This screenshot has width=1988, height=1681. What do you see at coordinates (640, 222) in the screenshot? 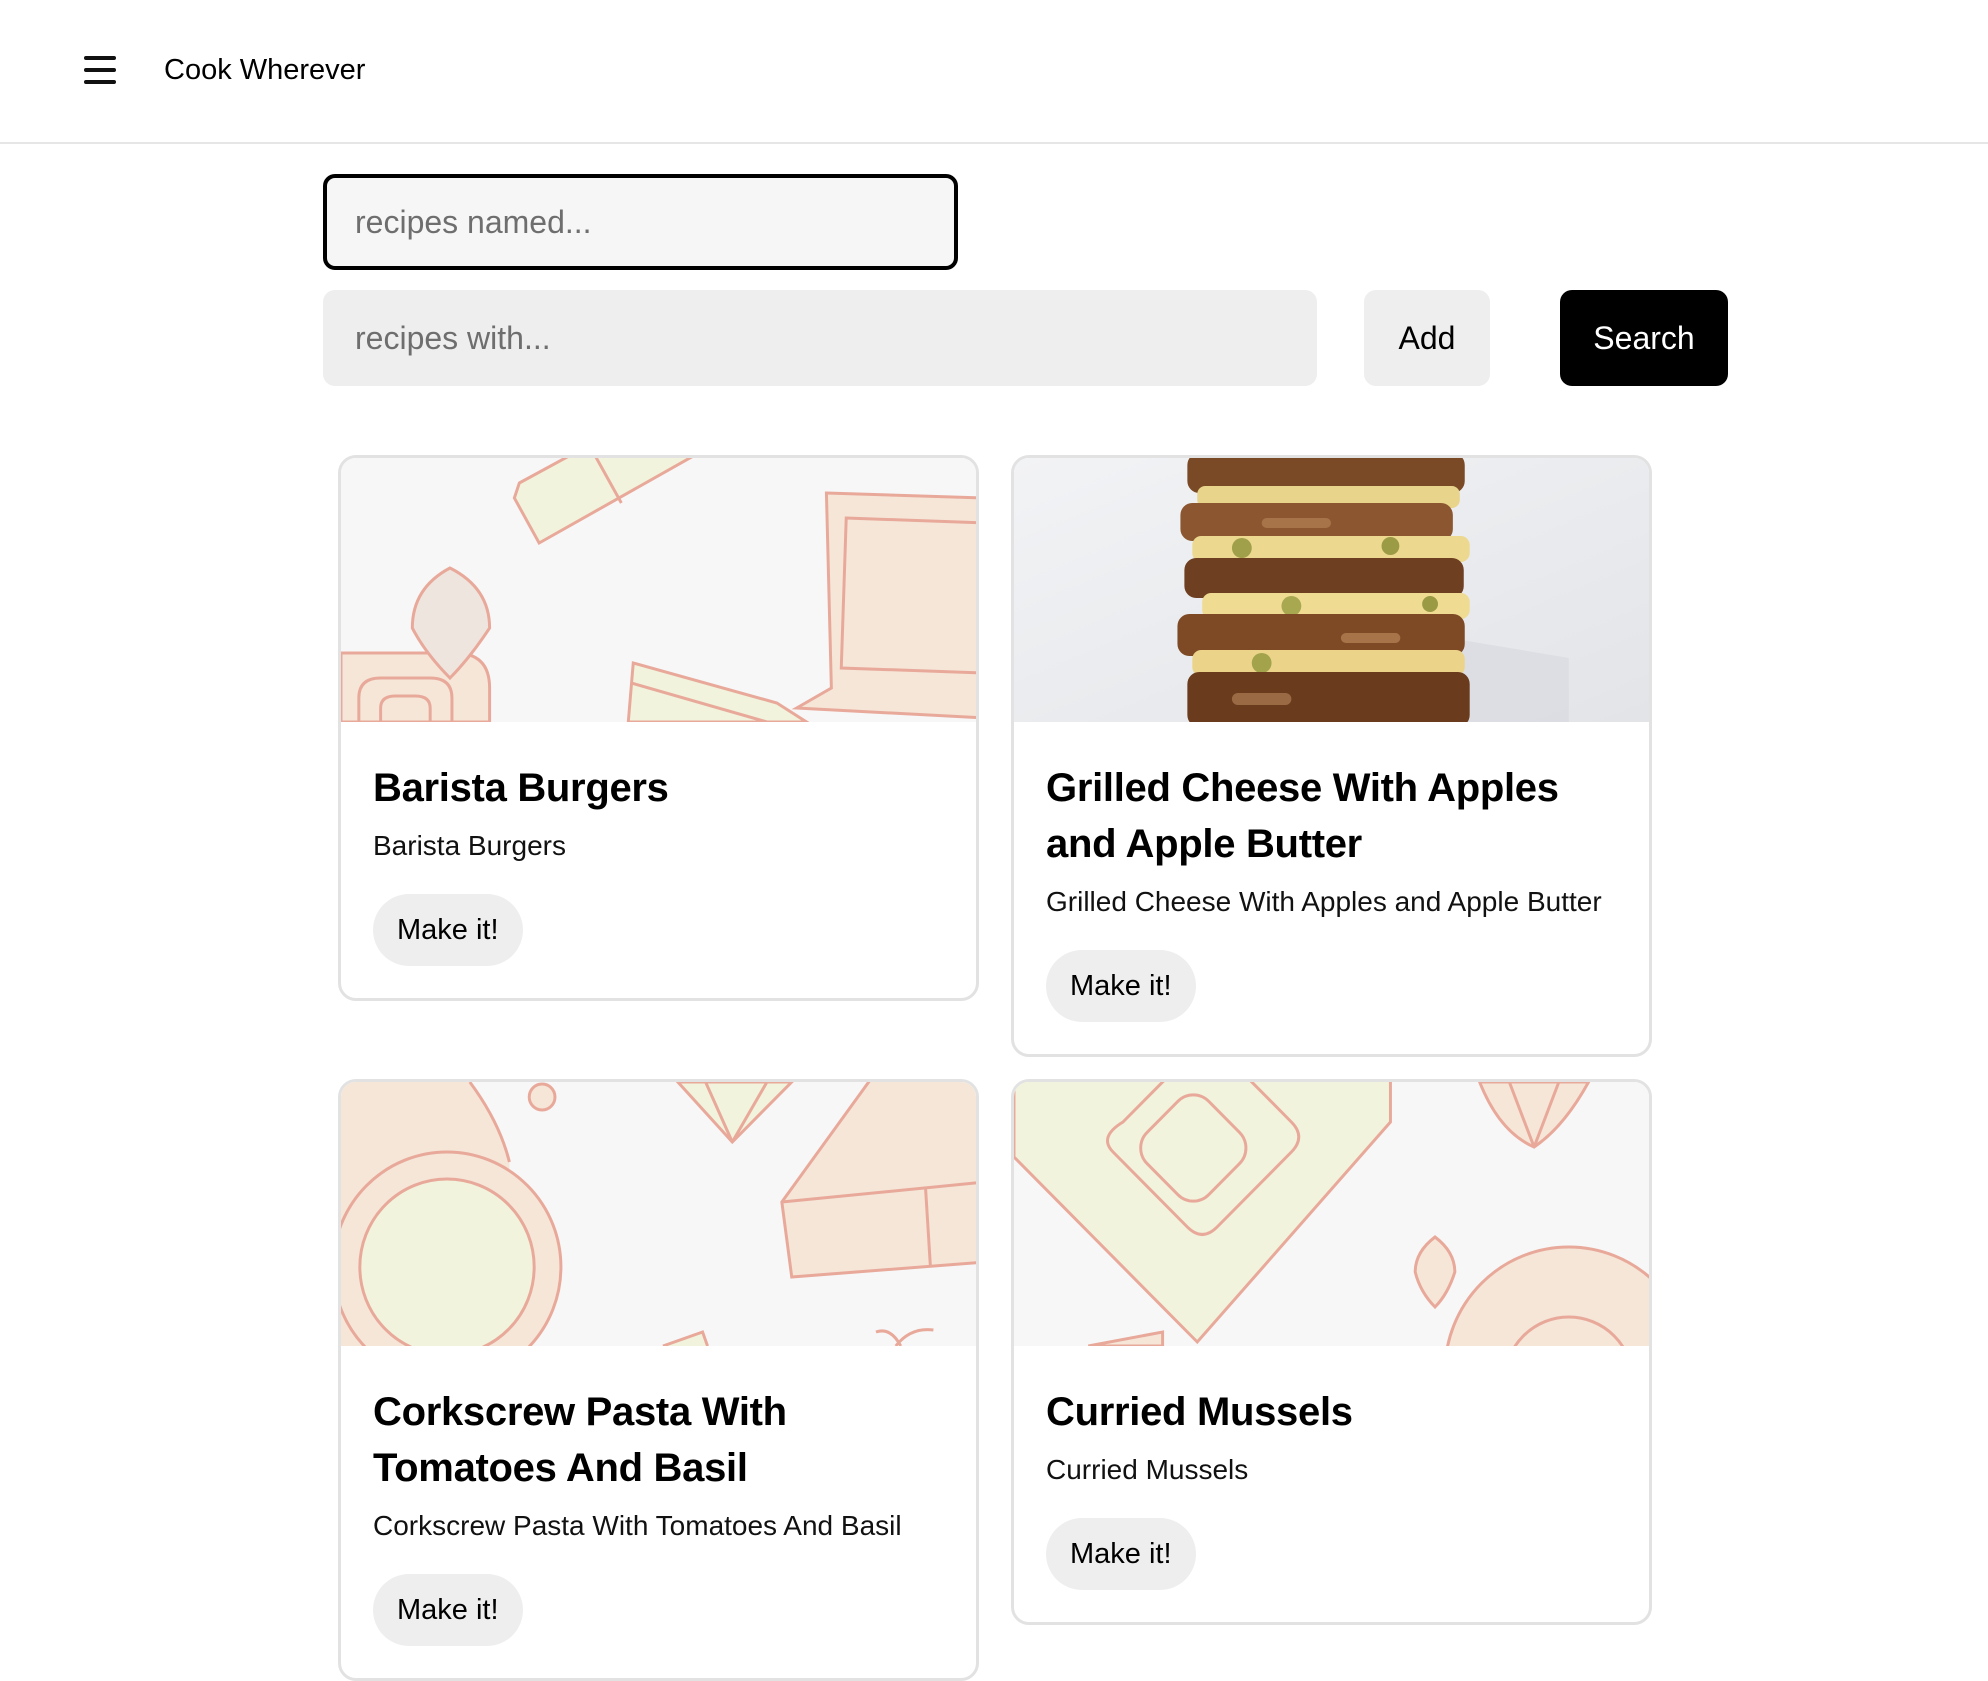
I see `recipe-name-input` at bounding box center [640, 222].